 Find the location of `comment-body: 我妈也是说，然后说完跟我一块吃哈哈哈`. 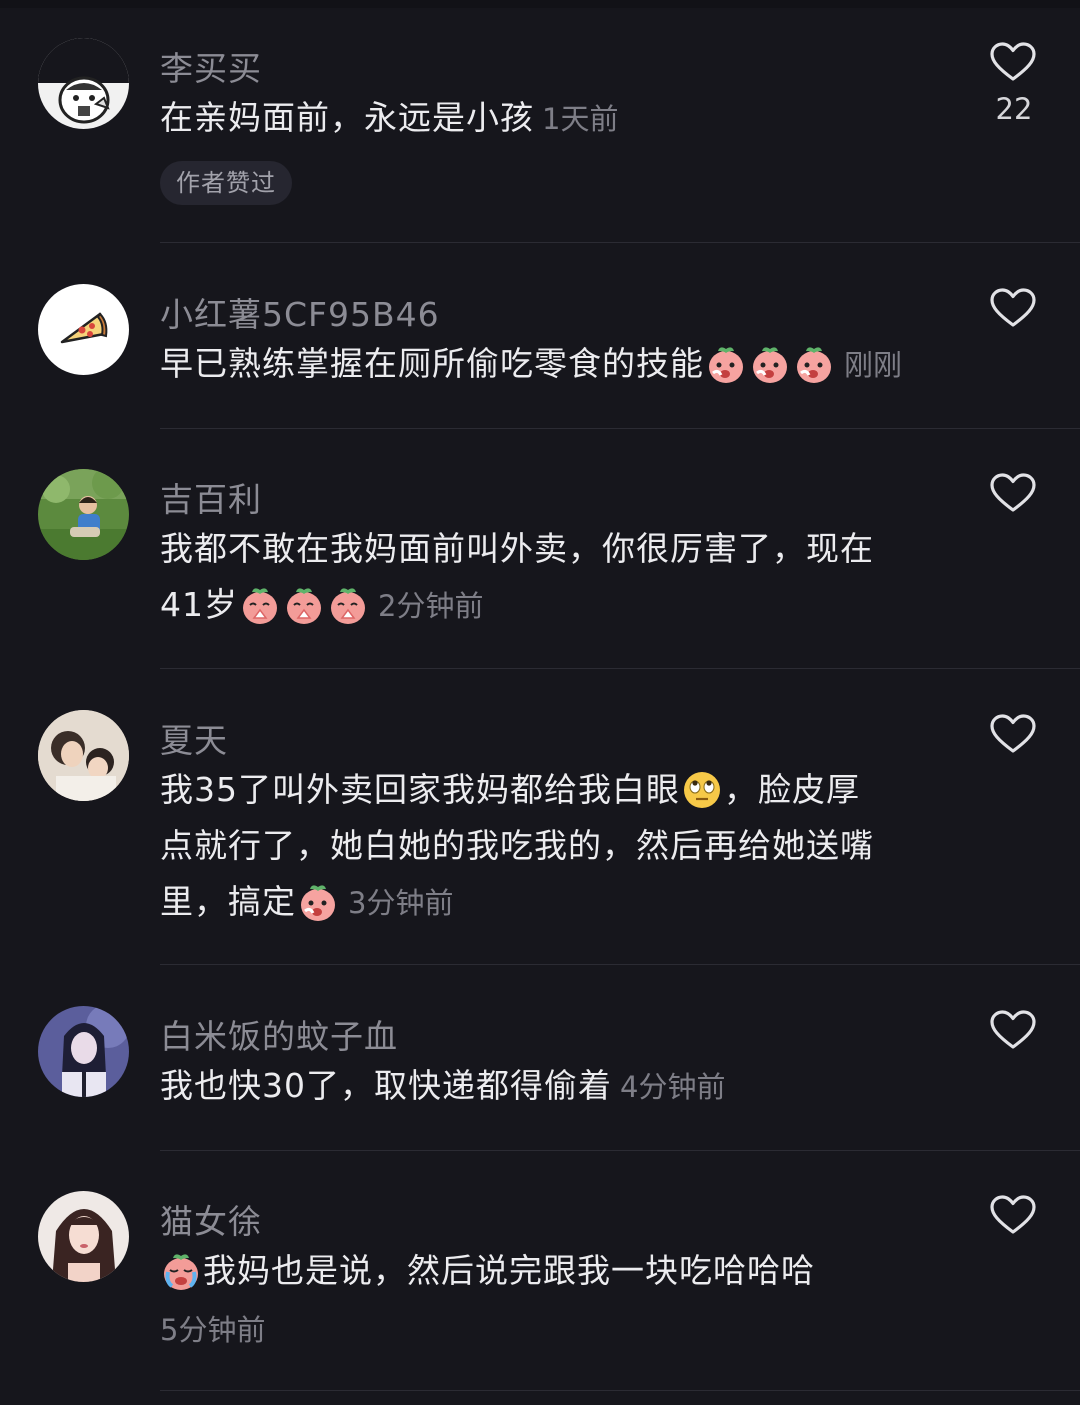

comment-body: 我妈也是说，然后说完跟我一块吃哈哈哈 is located at coordinates (509, 1270).